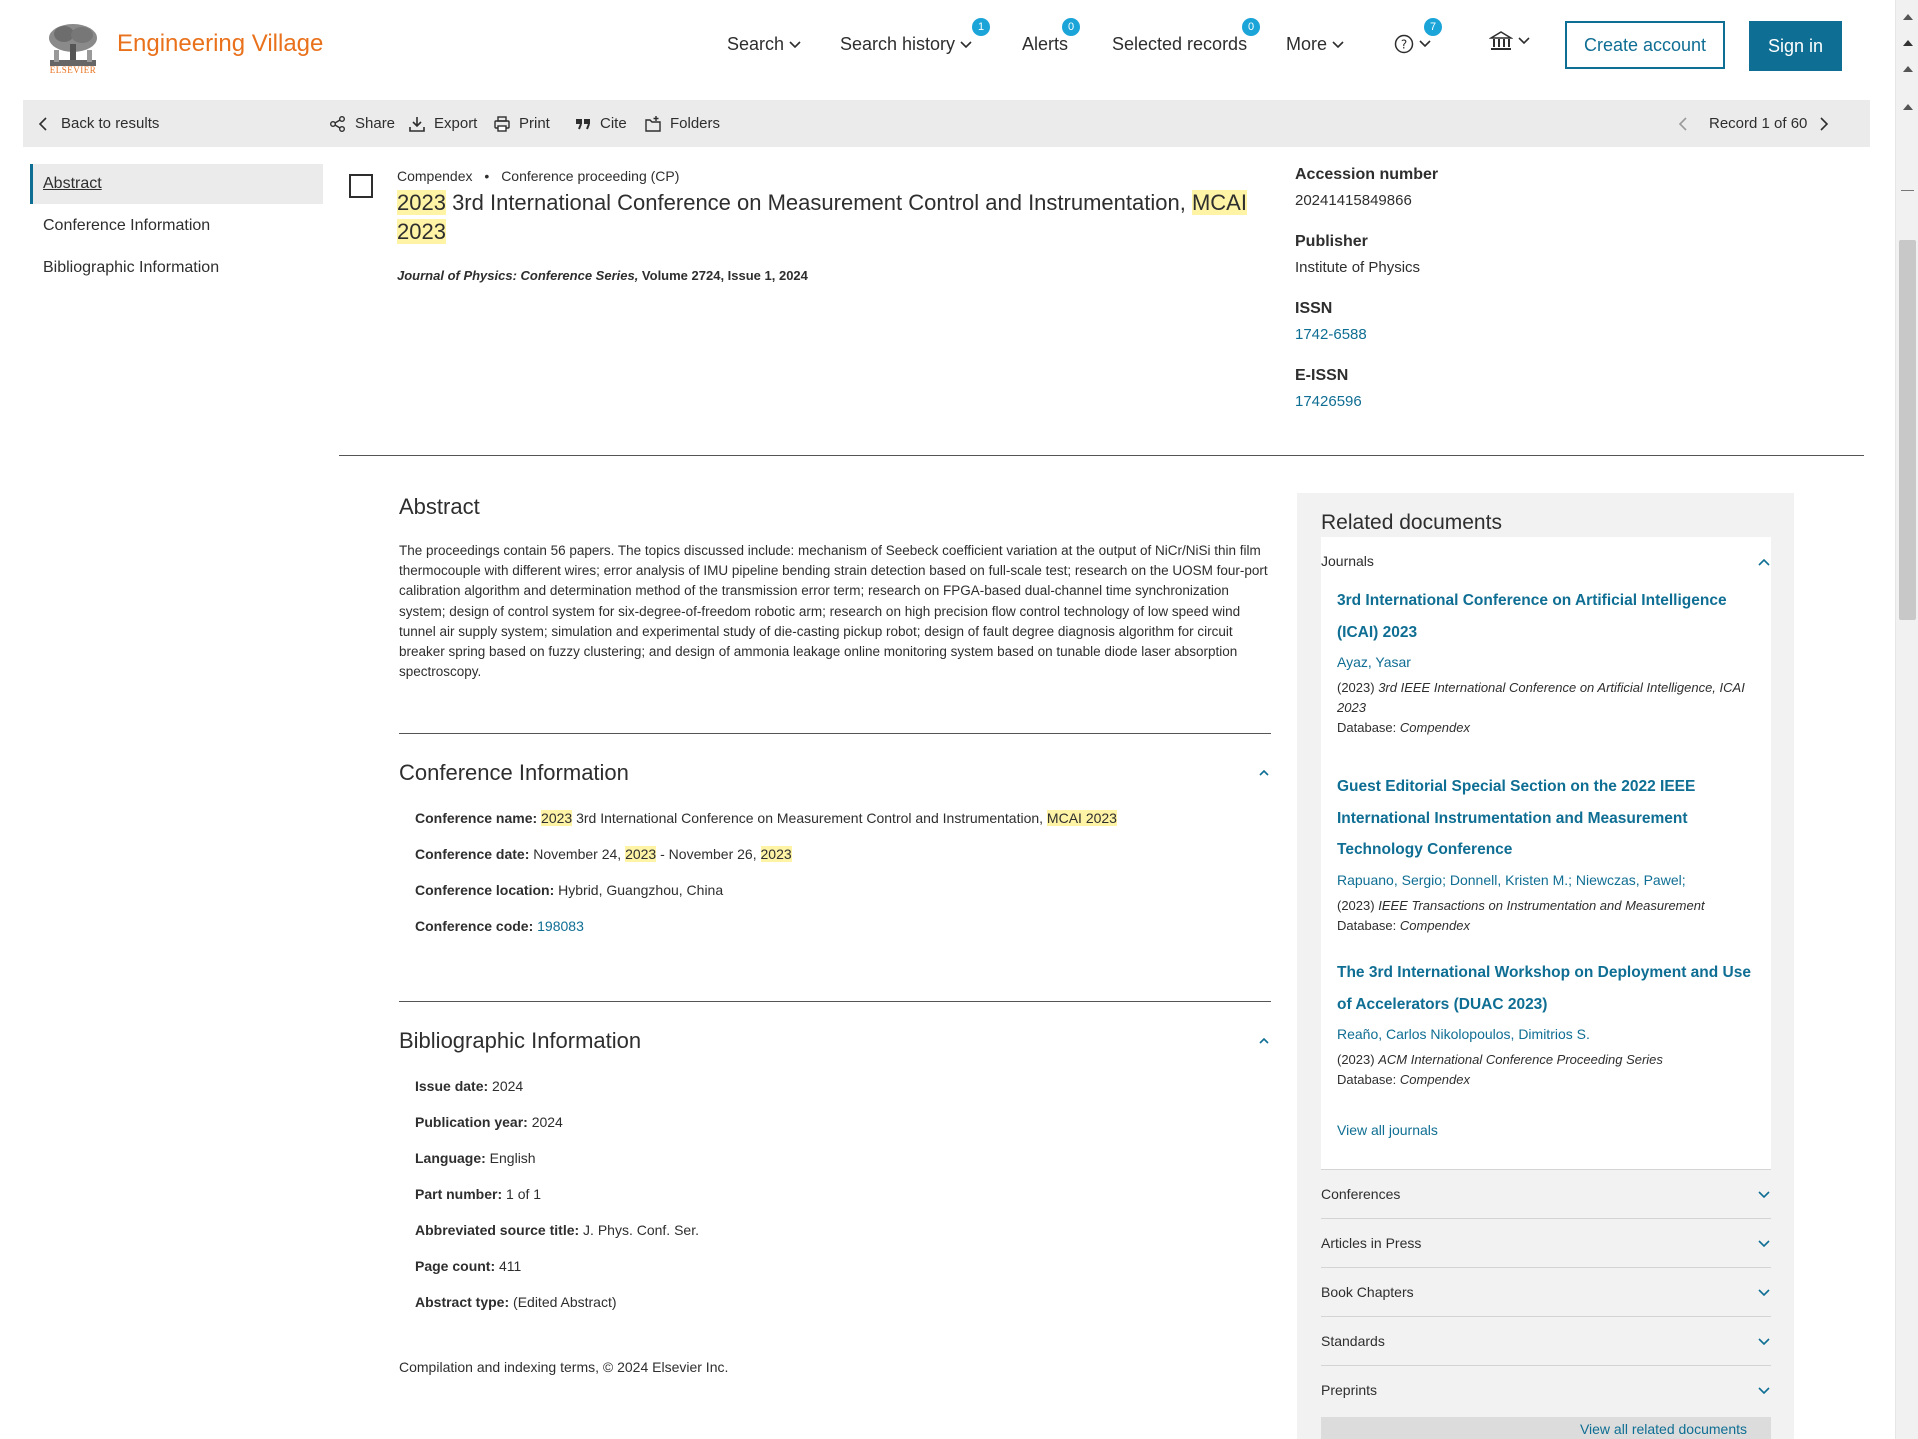  What do you see at coordinates (534, 123) in the screenshot?
I see `print-label: Print` at bounding box center [534, 123].